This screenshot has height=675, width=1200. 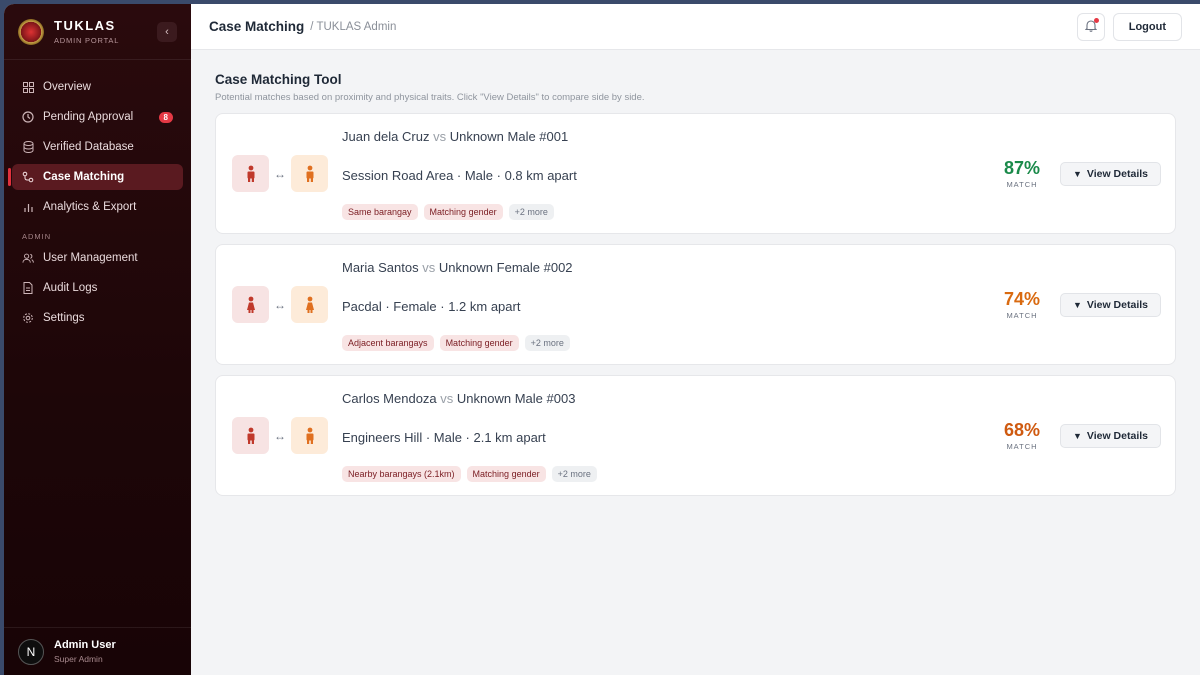 I want to click on collapse-sidebar-button: ‹, so click(x=167, y=31).